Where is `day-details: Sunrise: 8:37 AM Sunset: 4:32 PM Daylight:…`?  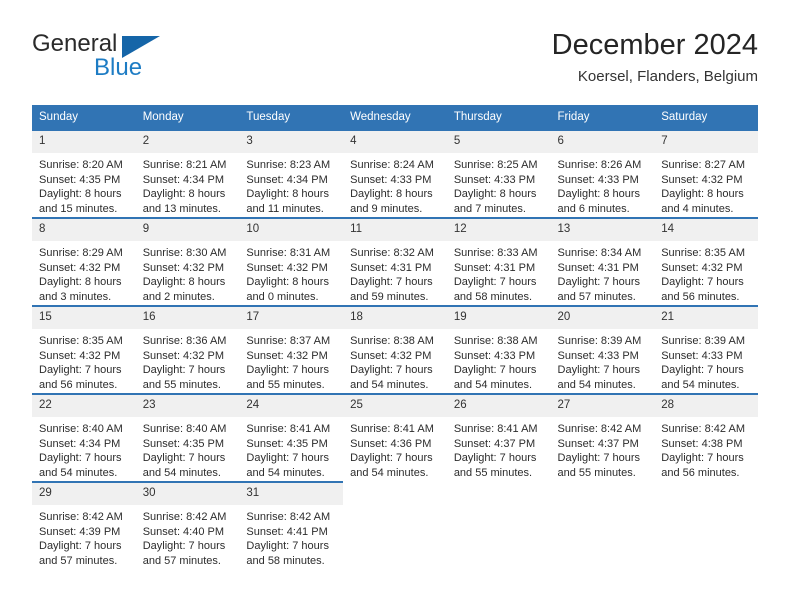
day-details: Sunrise: 8:37 AM Sunset: 4:32 PM Daylight:… is located at coordinates (291, 360).